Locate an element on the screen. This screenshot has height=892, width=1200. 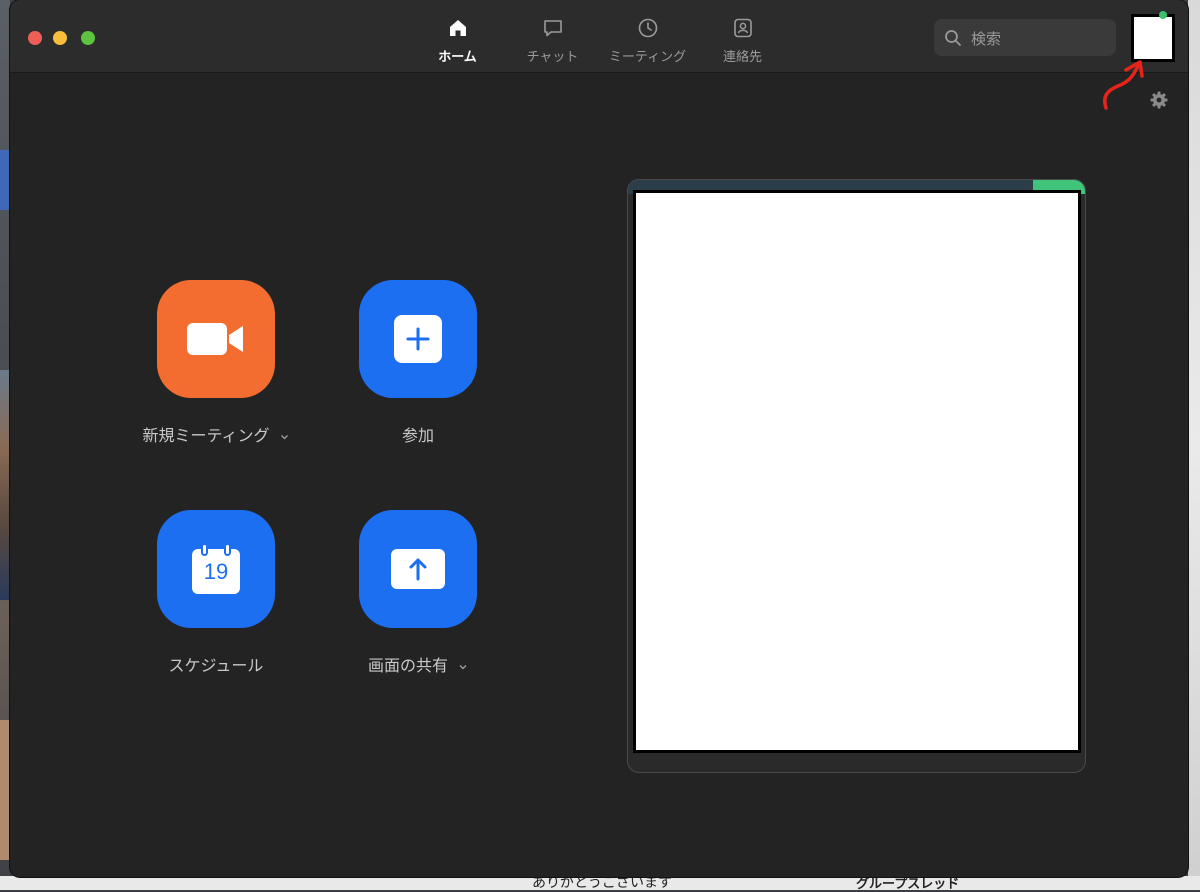
tab-contacts: 連絡先 is located at coordinates (742, 36).